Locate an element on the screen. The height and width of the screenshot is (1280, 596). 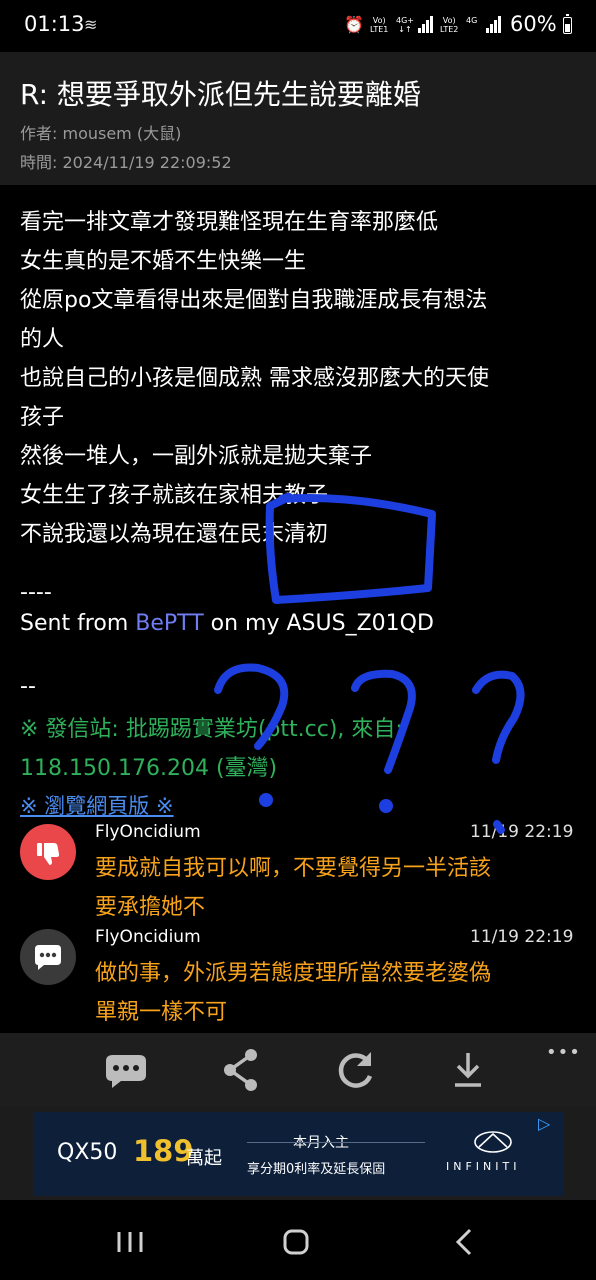
body-line: 女生生了孩子就該在家相夫教子 is located at coordinates (174, 495).